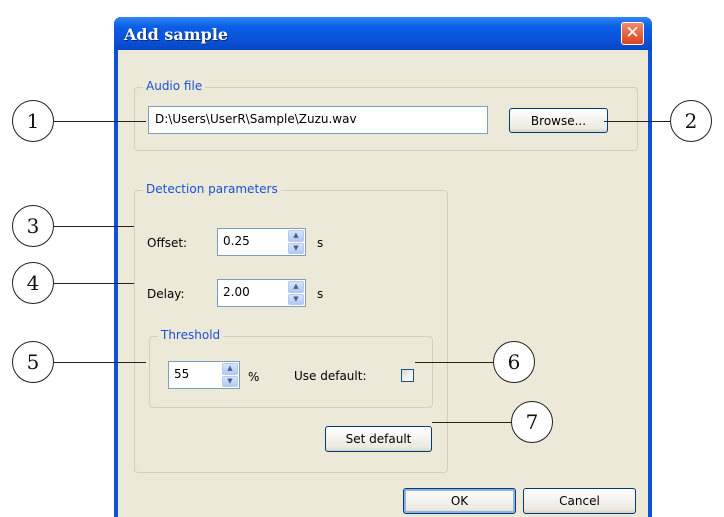 This screenshot has height=517, width=724. What do you see at coordinates (320, 243) in the screenshot?
I see `offset-unit: s` at bounding box center [320, 243].